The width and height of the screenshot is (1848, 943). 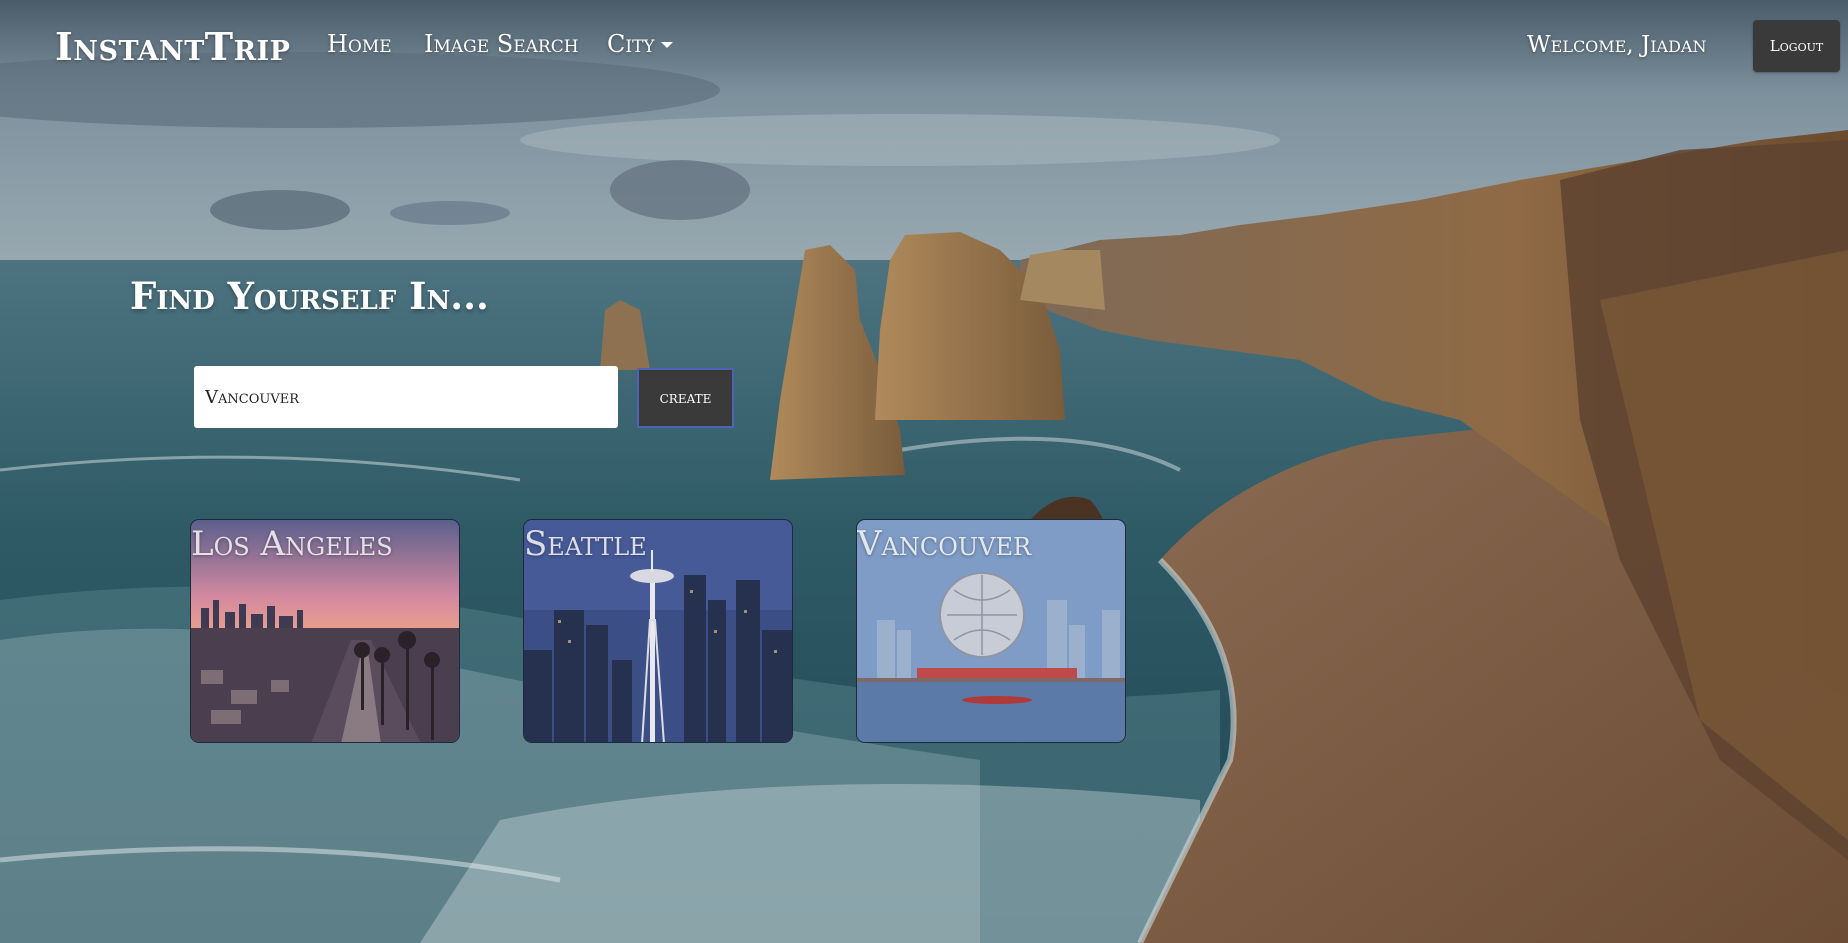 I want to click on logout-button: Logout, so click(x=1796, y=46).